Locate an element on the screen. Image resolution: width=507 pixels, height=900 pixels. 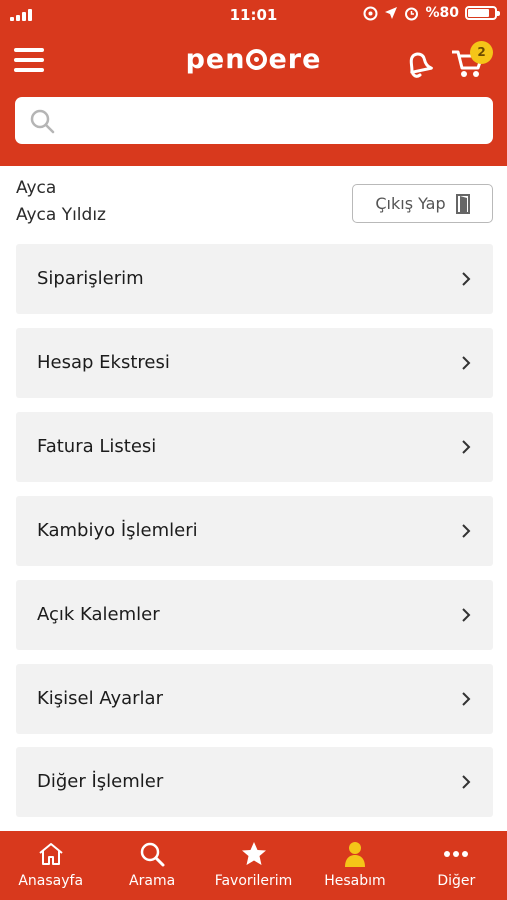
menu-item-label: Diğer İşlemler is located at coordinates (100, 781).